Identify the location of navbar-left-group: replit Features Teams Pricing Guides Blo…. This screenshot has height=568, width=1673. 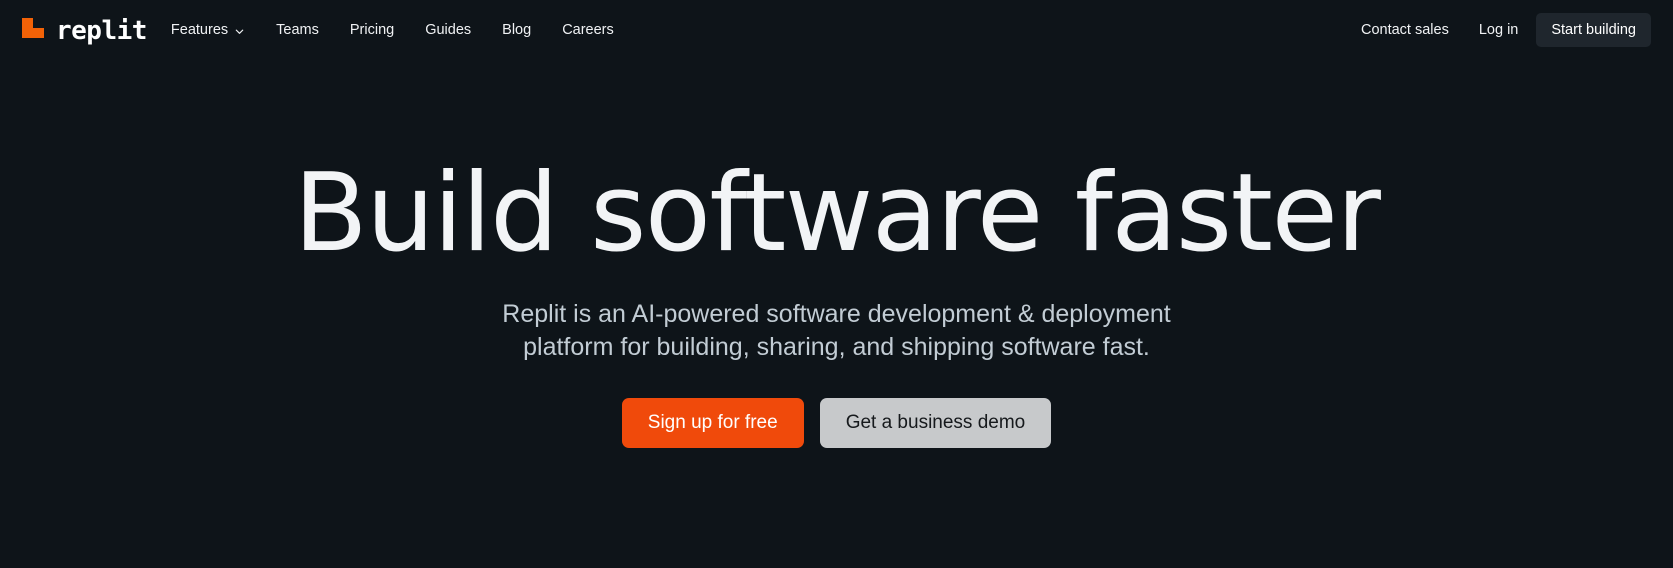
(332, 30).